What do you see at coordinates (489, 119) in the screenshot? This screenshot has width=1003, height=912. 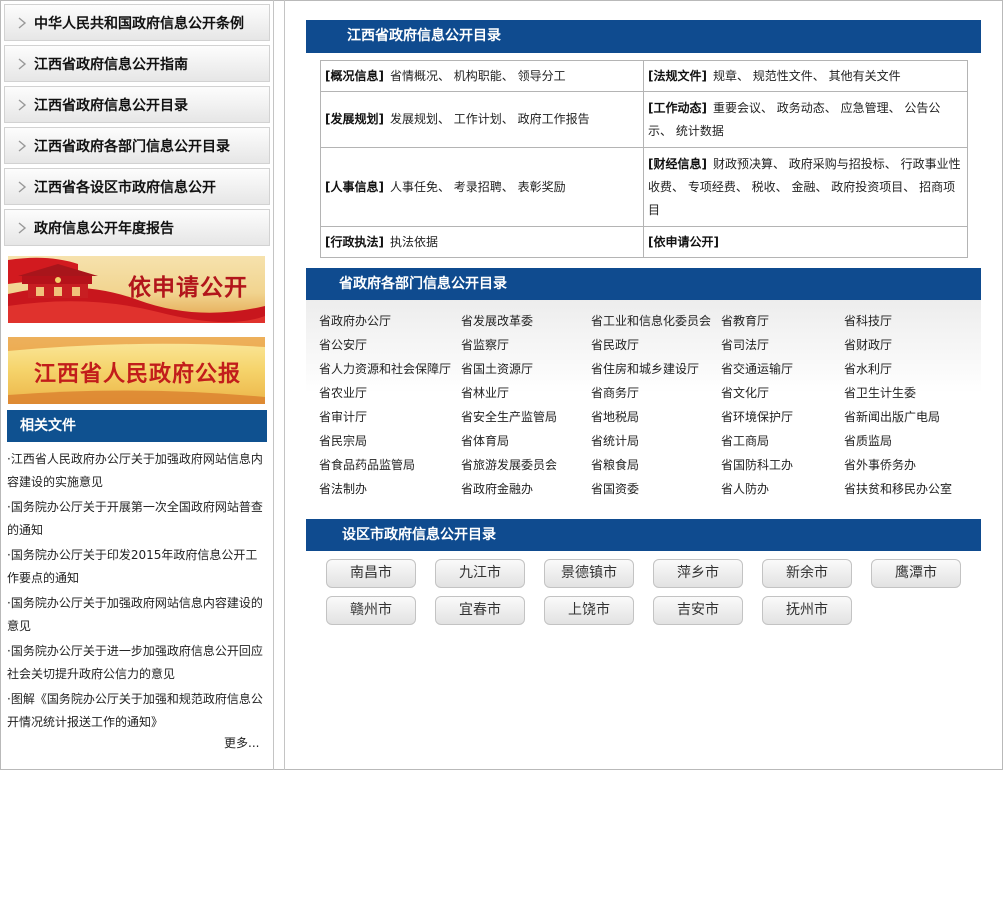 I see `catalog-text: 发展规划、 工作计划、 政府工作报告` at bounding box center [489, 119].